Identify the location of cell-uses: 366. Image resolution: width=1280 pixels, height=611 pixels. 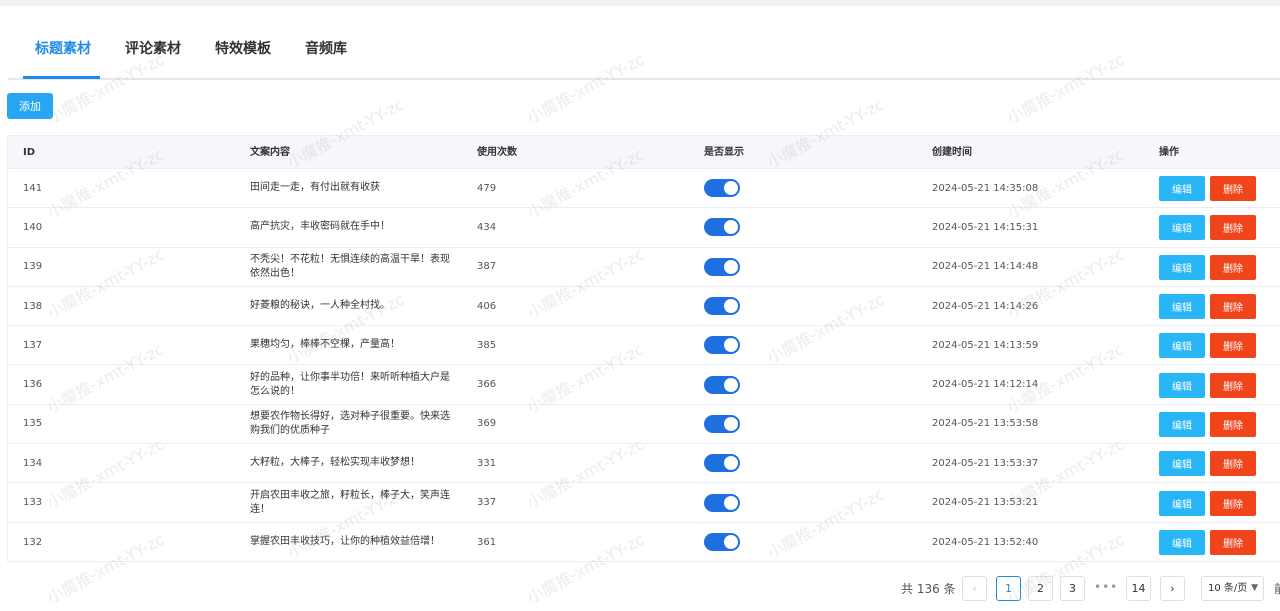
(487, 385).